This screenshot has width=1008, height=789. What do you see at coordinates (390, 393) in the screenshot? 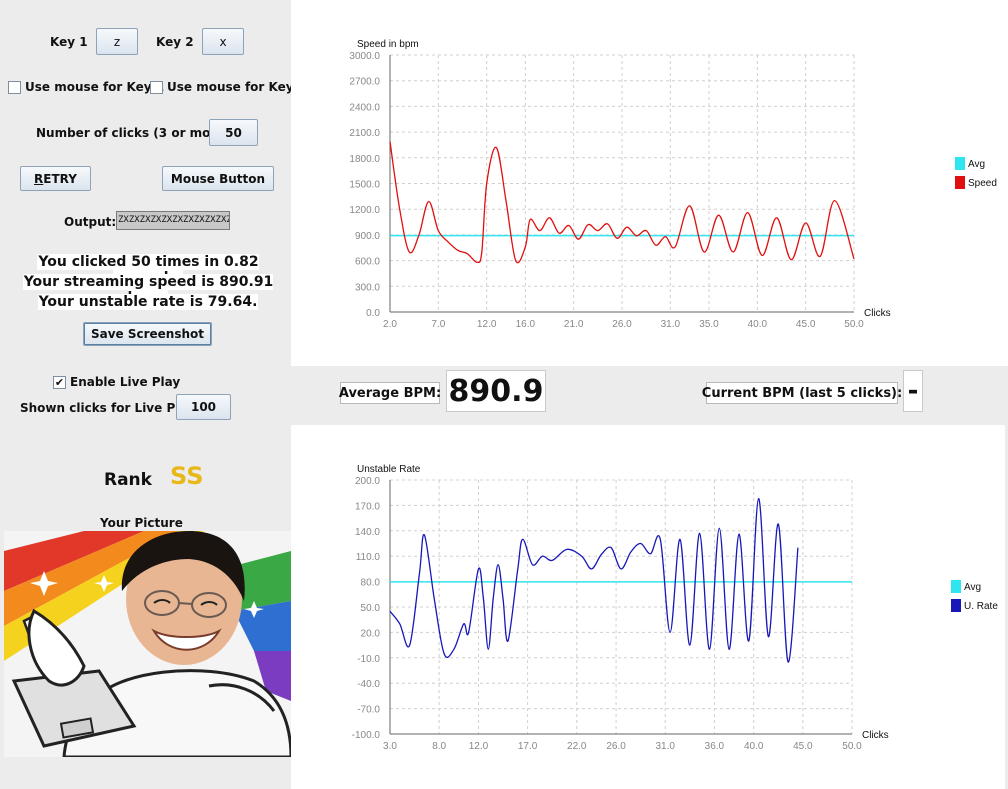
I see `avg-bpm-label: Average BPM:` at bounding box center [390, 393].